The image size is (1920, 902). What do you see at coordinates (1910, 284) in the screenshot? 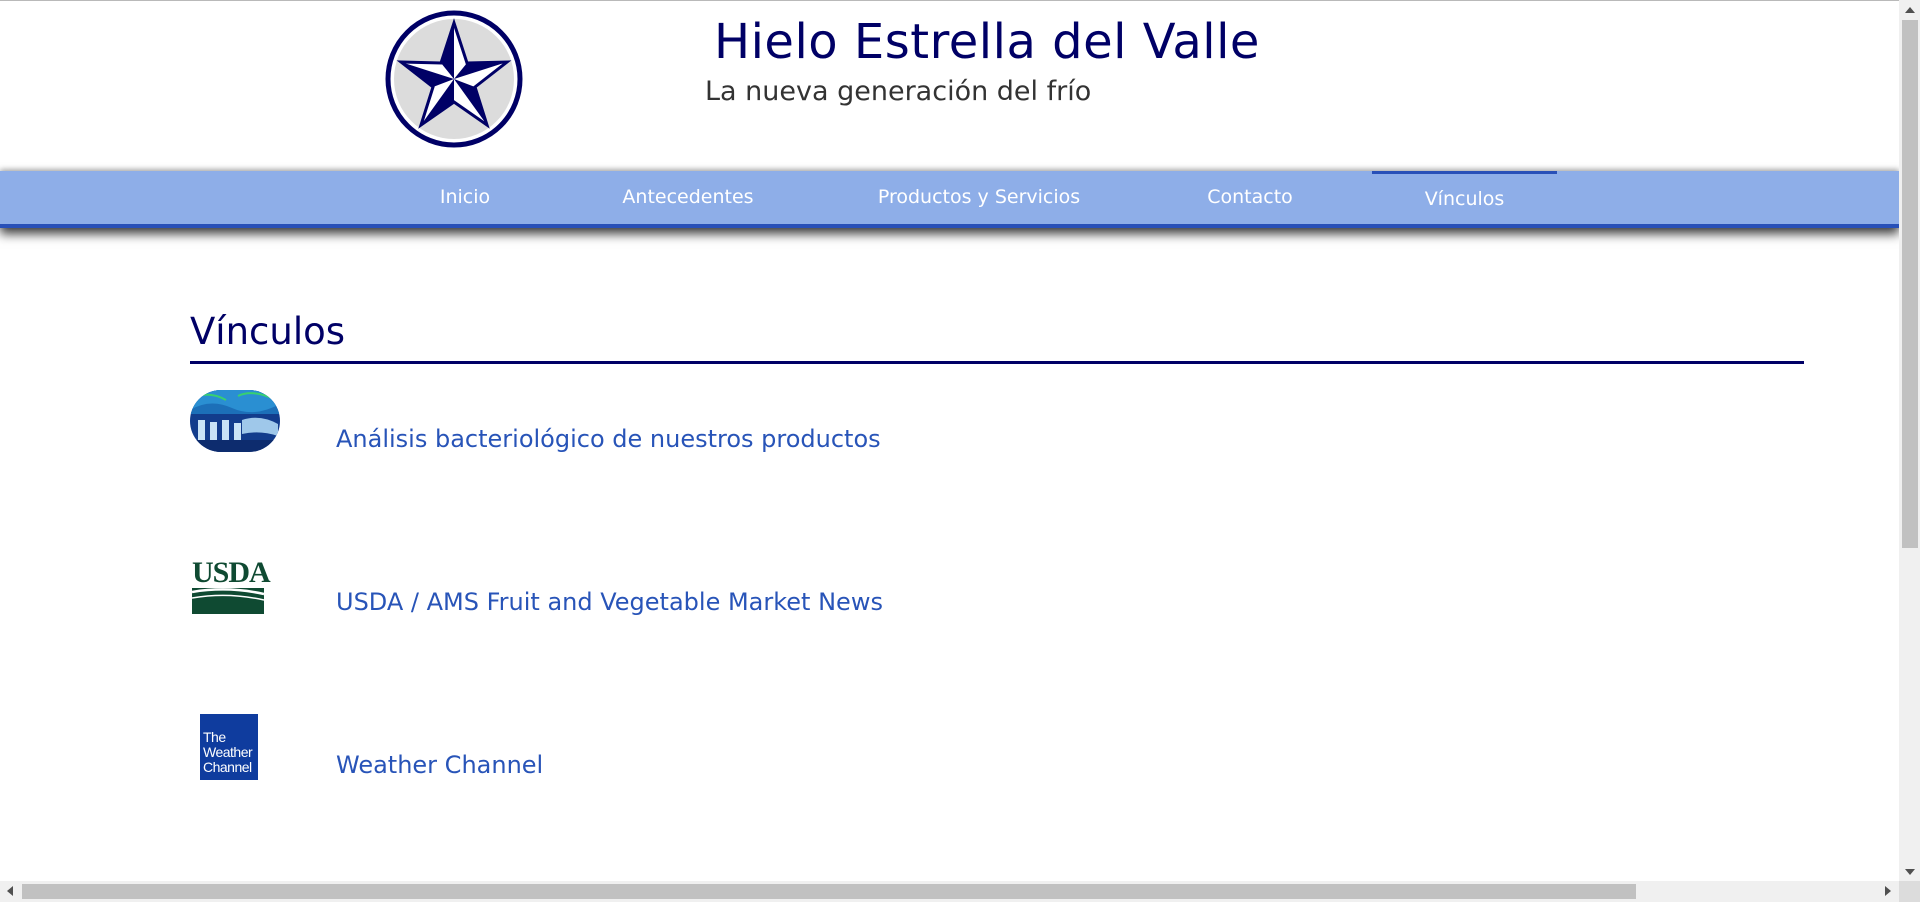
I see `vertical-scrollbar-thumb` at bounding box center [1910, 284].